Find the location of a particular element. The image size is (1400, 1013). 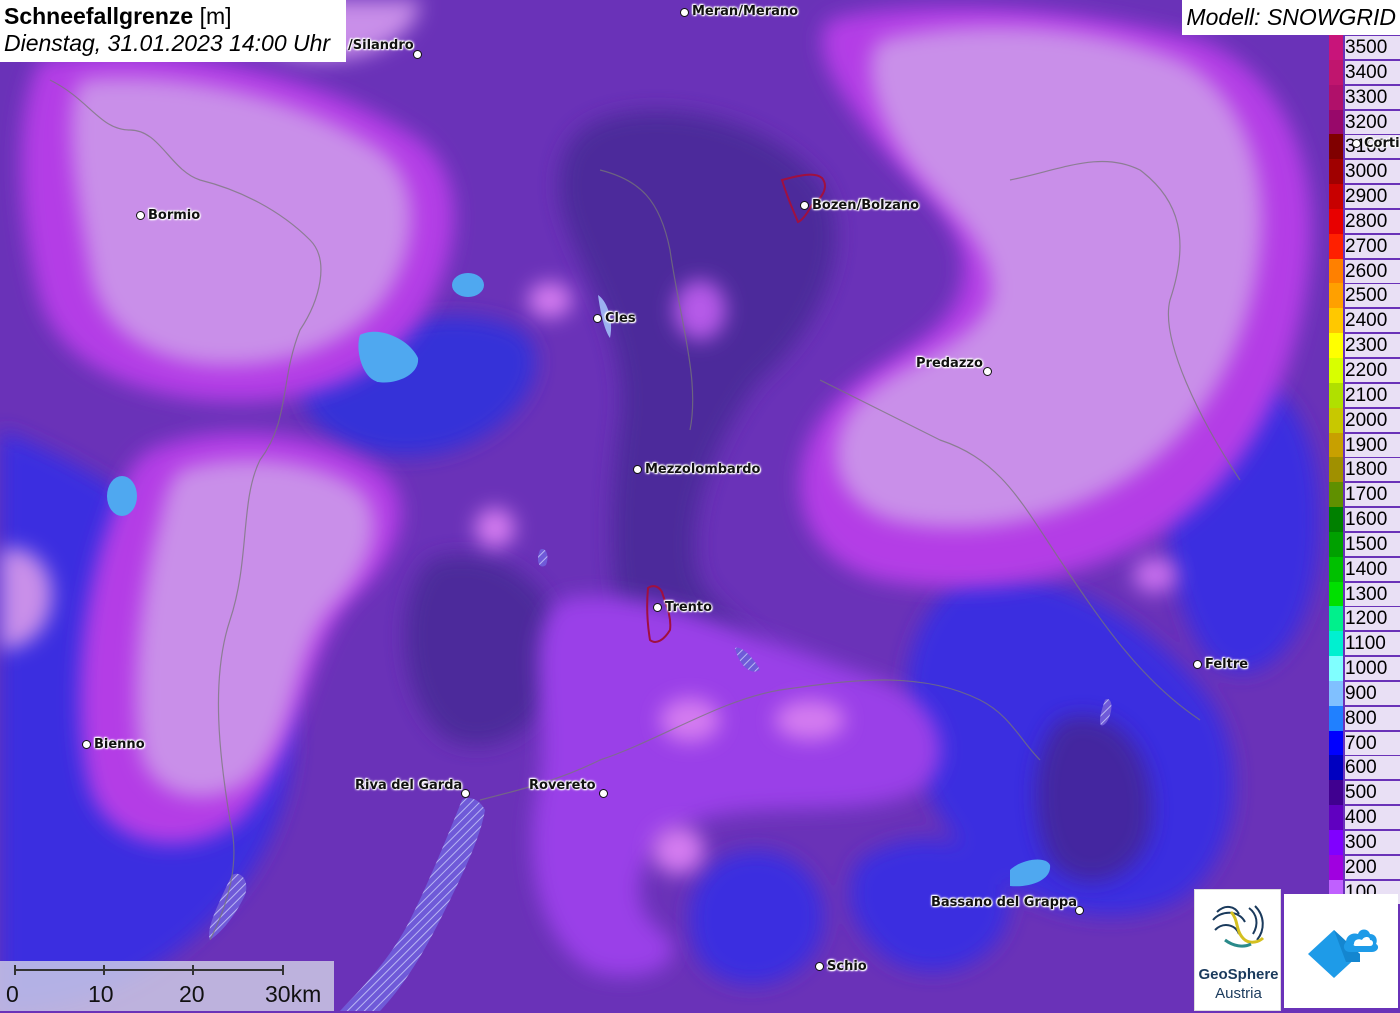

legend-row: 800 is located at coordinates (1364, 718).